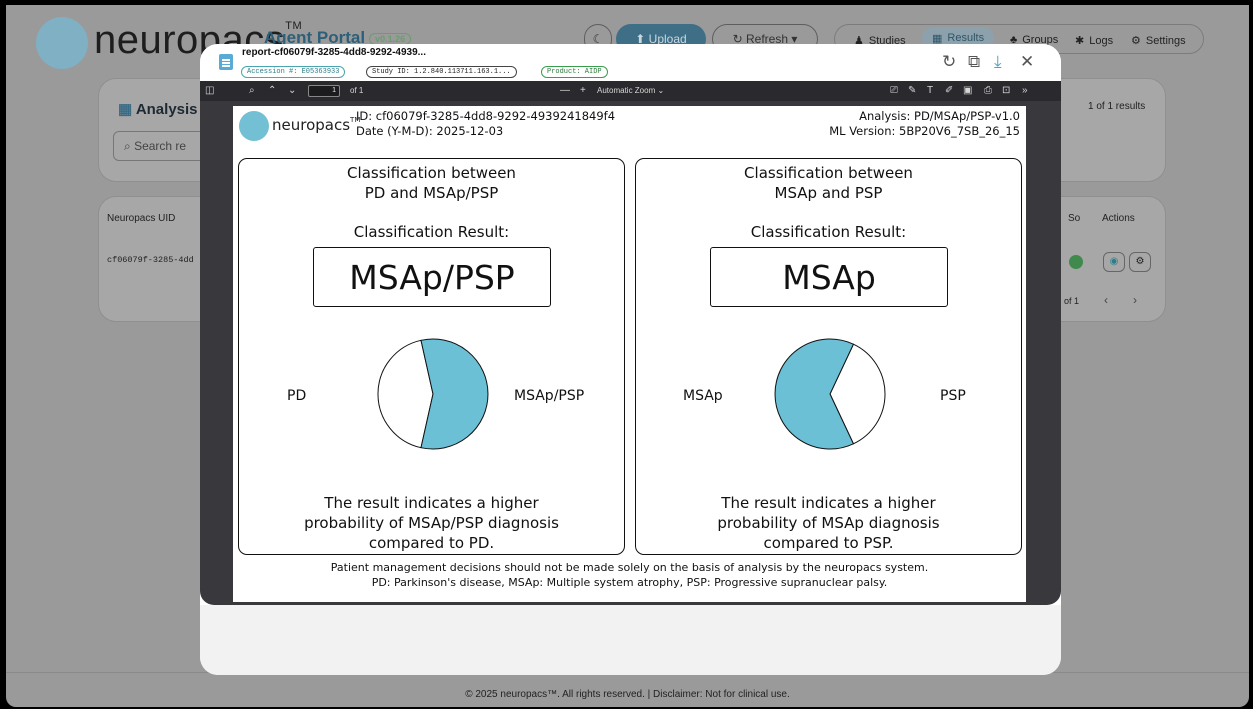 This screenshot has height=709, width=1253. Describe the element at coordinates (565, 91) in the screenshot. I see `zoom-out-icon: —` at that location.